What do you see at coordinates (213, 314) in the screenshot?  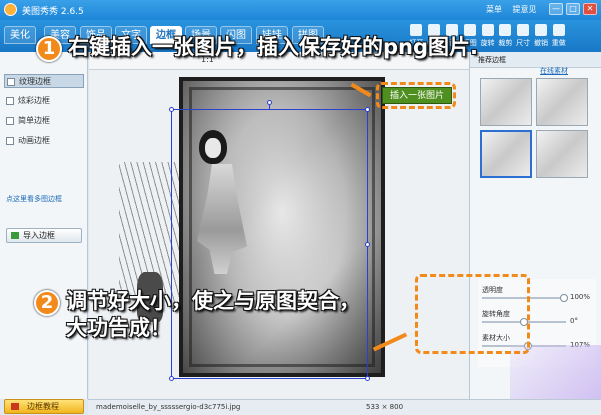 I see `step-2-instruction: 调节好大小，使之与原图契合，大功告成！` at bounding box center [213, 314].